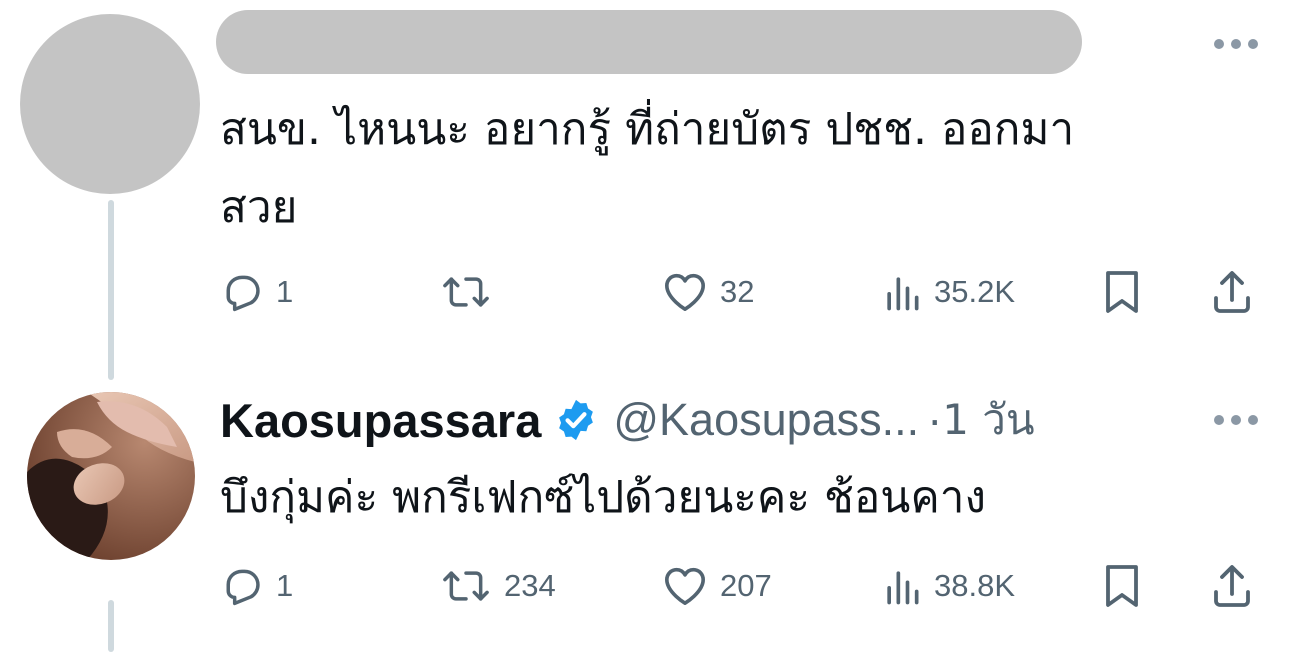  Describe the element at coordinates (259, 207) in the screenshot. I see `tweet-text-line-2: สวย` at that location.